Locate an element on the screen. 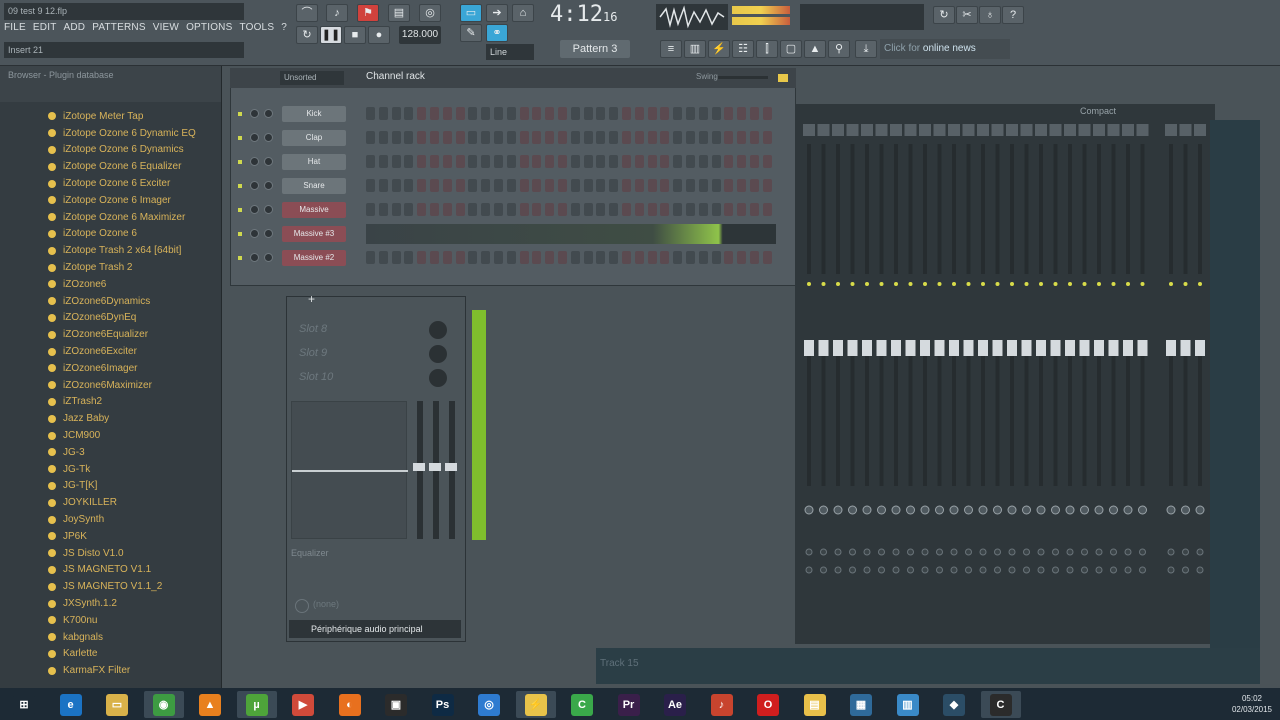 This screenshot has width=1280, height=720. plugin-item: JOYKILLER is located at coordinates (134, 502).